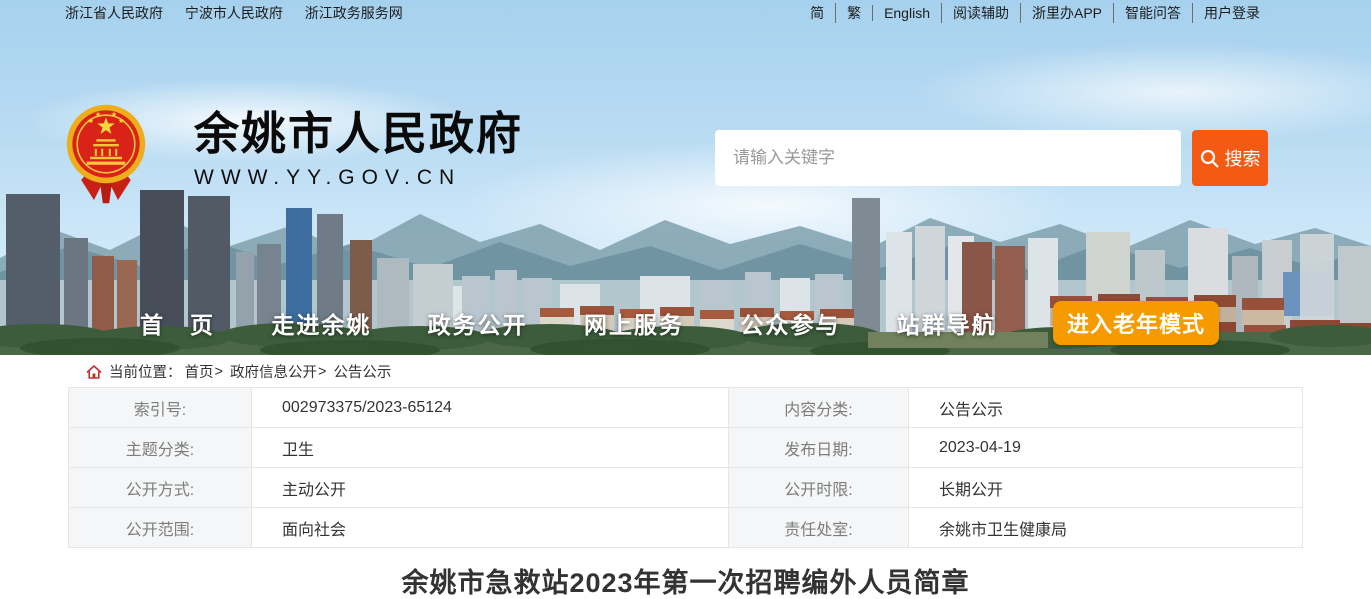 This screenshot has height=599, width=1371. I want to click on brand-text: 余姚市人民政府 WWW.YY.GOV.CN, so click(358, 147).